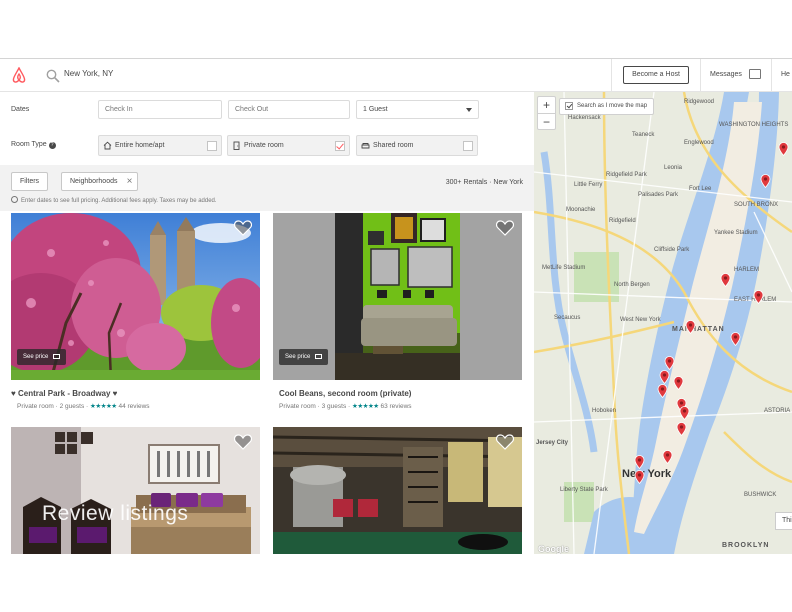 Image resolution: width=792 pixels, height=612 pixels. Describe the element at coordinates (546, 105) in the screenshot. I see `zoom-in-button: +` at that location.